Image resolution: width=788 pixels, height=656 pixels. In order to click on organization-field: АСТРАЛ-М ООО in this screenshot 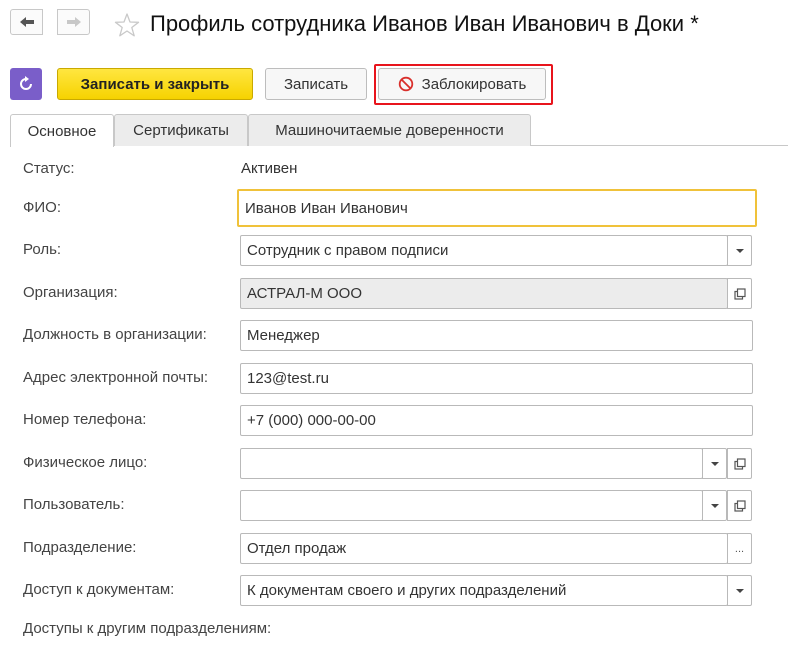, I will do `click(484, 293)`.